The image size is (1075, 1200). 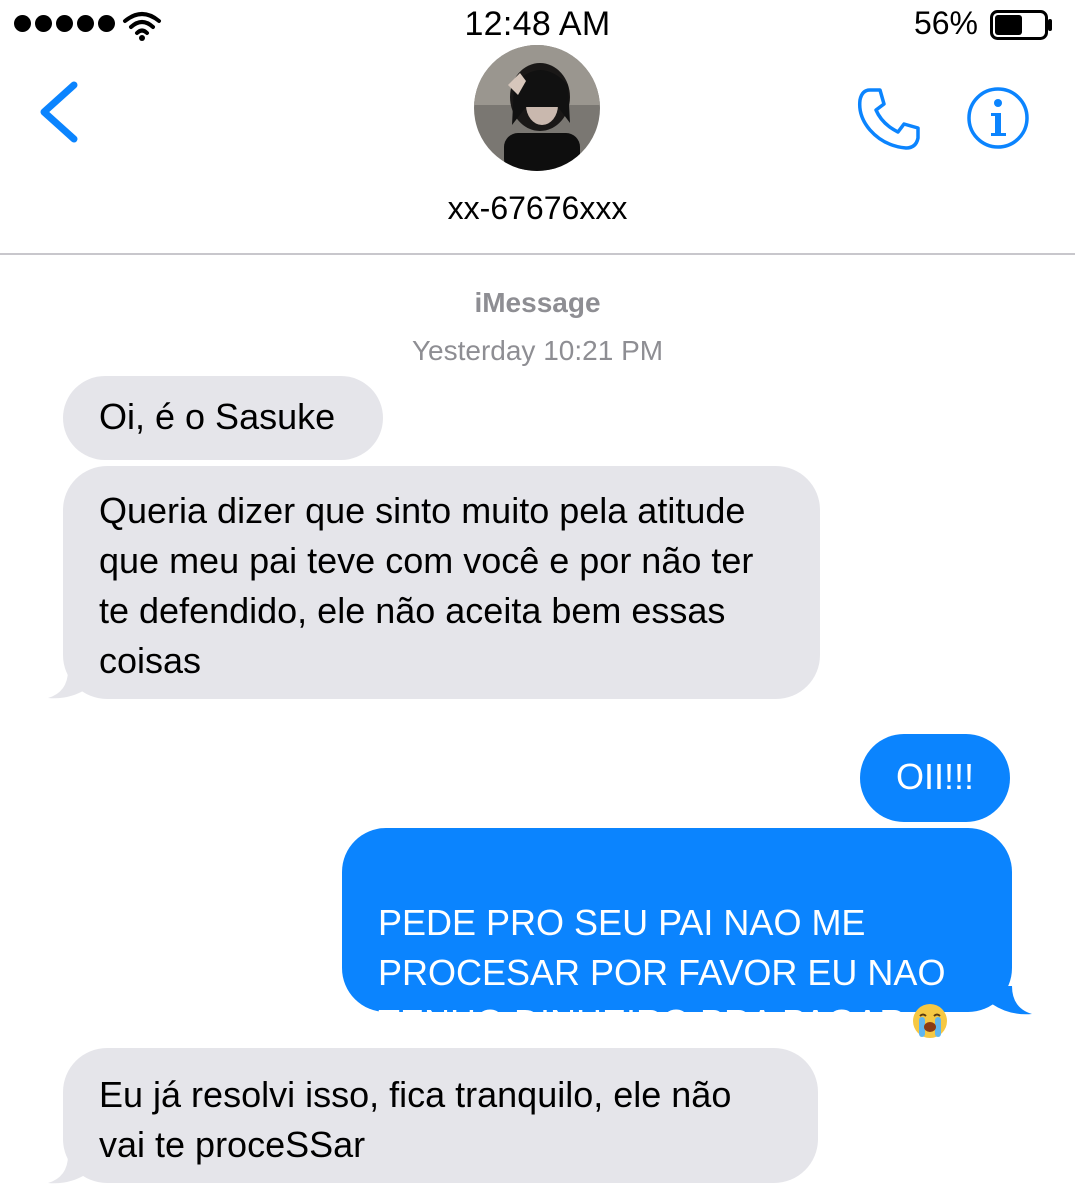 I want to click on service-label: iMessage, so click(x=537, y=302).